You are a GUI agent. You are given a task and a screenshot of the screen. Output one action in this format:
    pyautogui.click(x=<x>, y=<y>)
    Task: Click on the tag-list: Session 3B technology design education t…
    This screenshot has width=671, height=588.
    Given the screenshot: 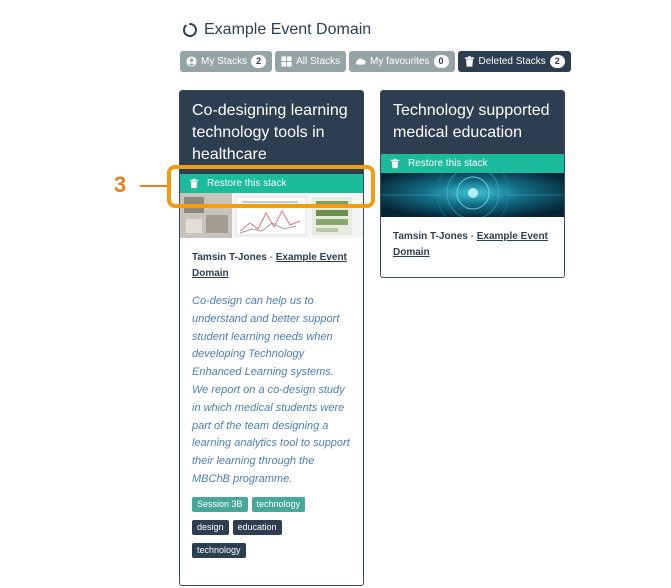 What is the action you would take?
    pyautogui.click(x=255, y=527)
    